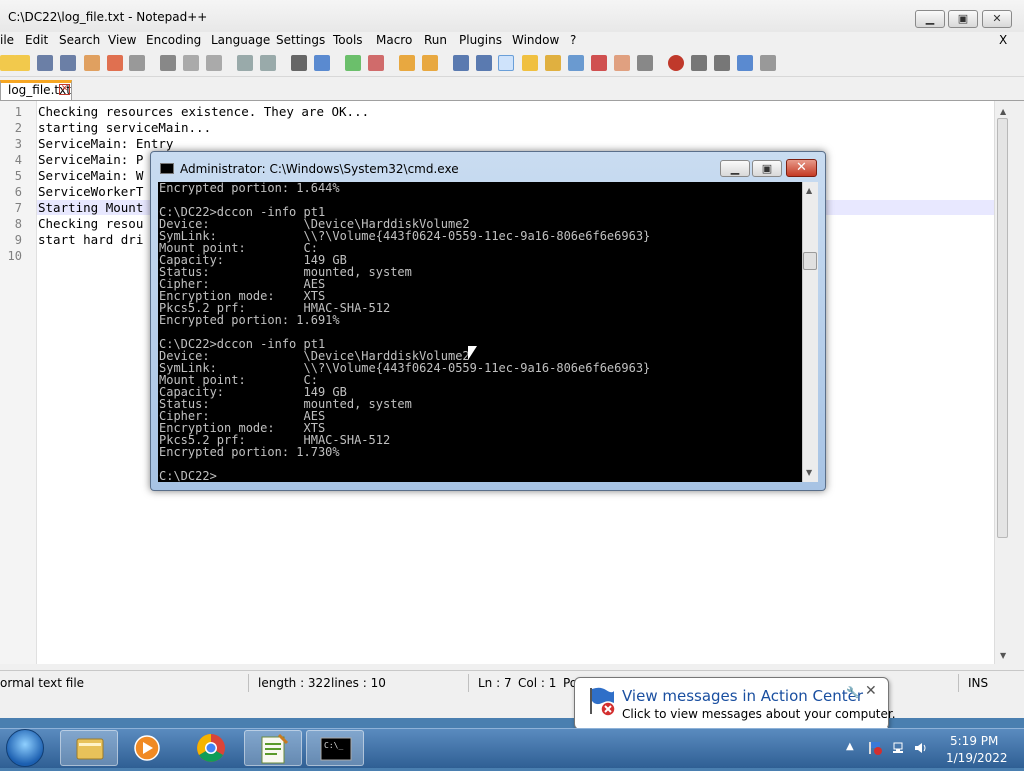 The width and height of the screenshot is (1024, 771). Describe the element at coordinates (1003, 40) in the screenshot. I see `menu-close-doc: X` at that location.